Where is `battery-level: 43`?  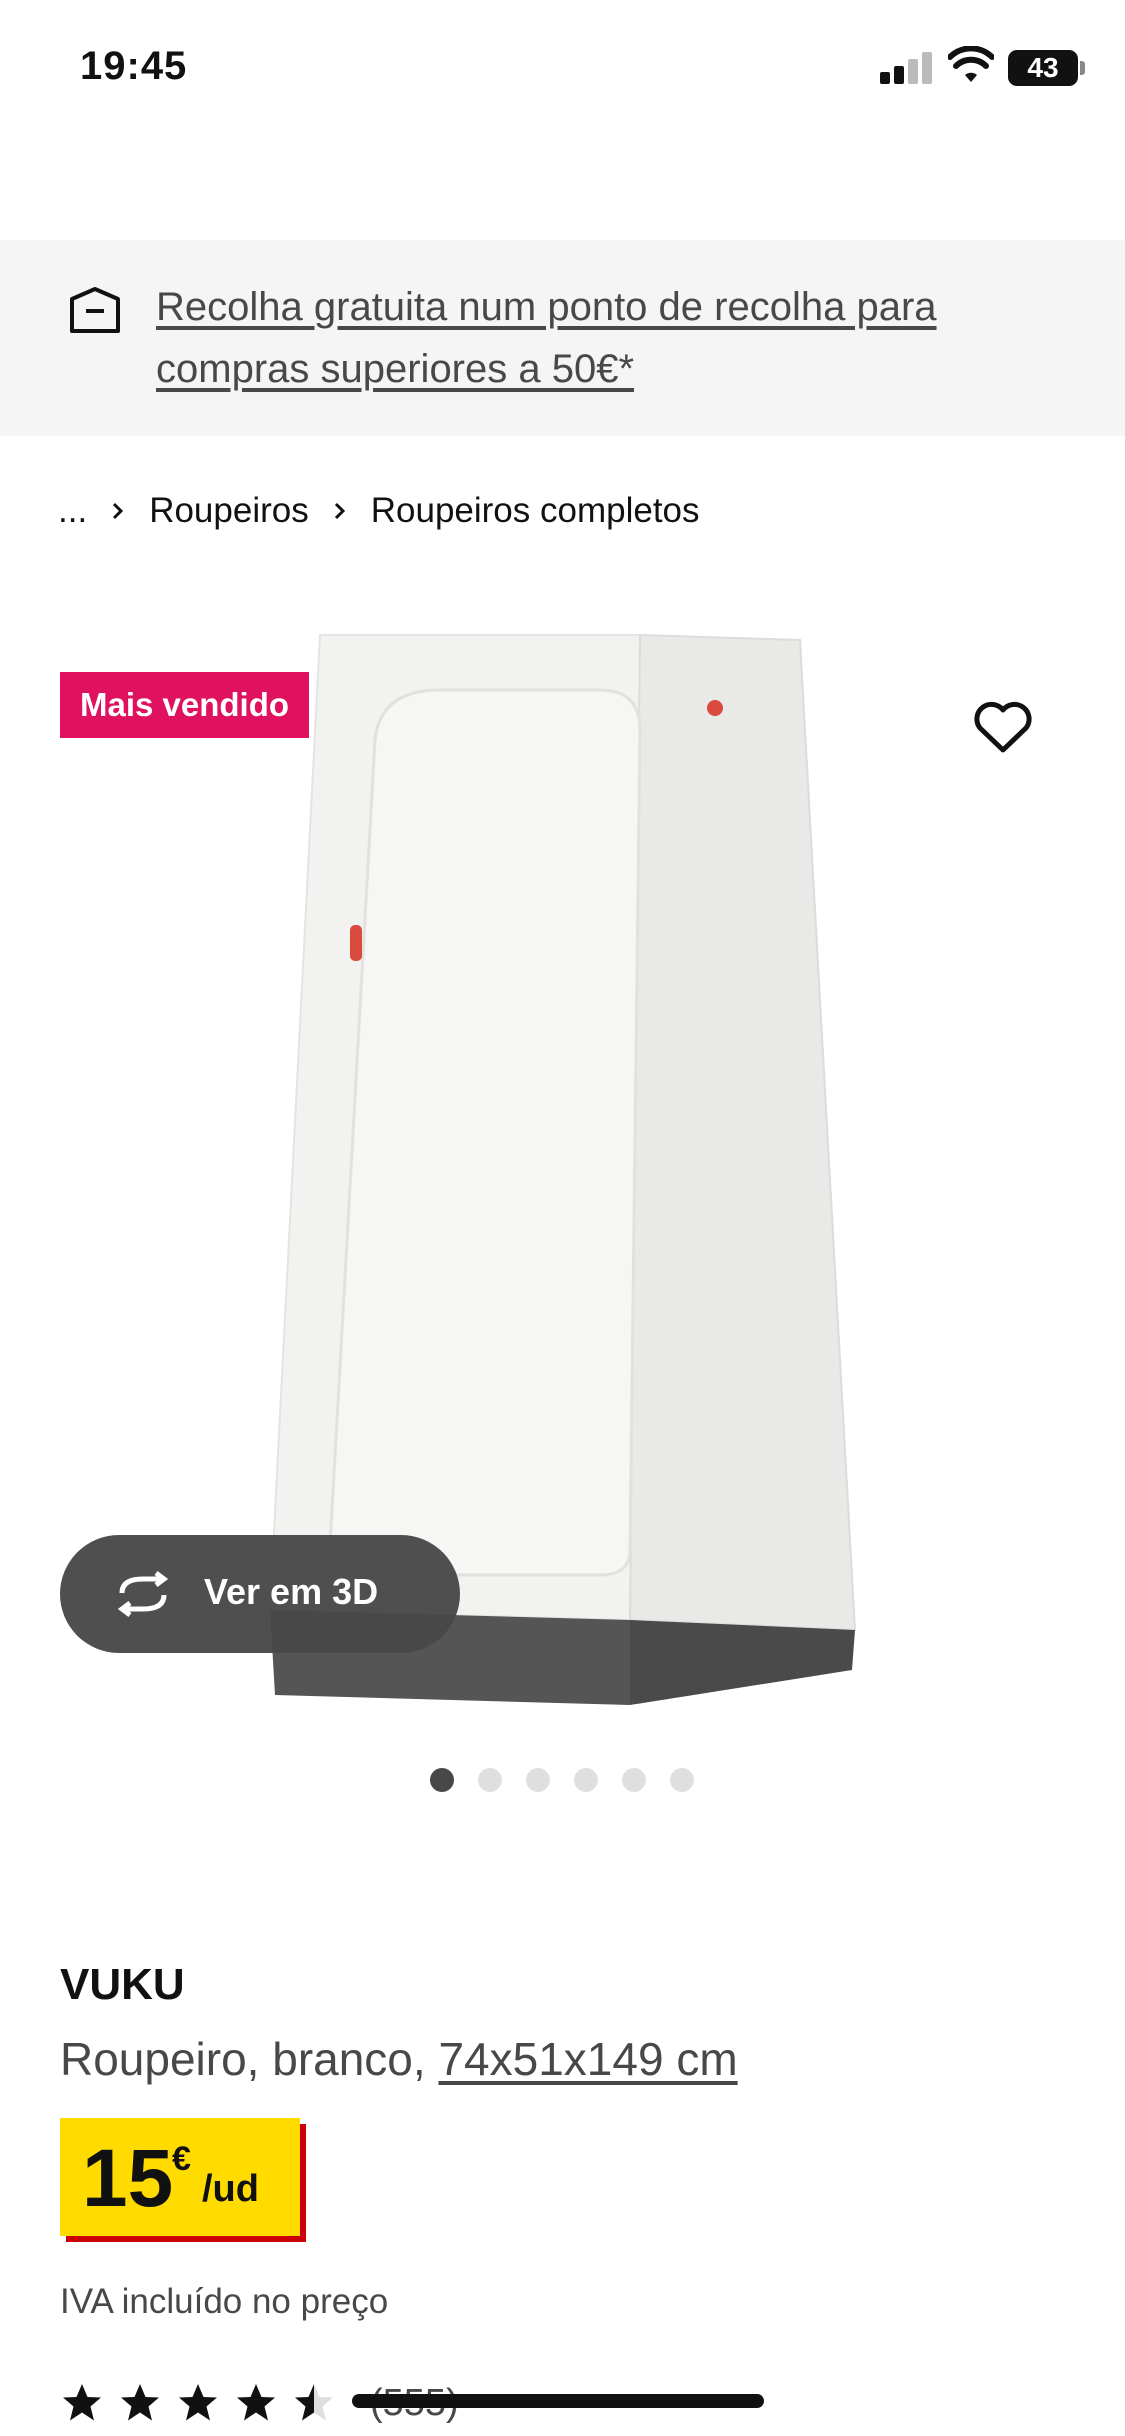 battery-level: 43 is located at coordinates (1043, 67).